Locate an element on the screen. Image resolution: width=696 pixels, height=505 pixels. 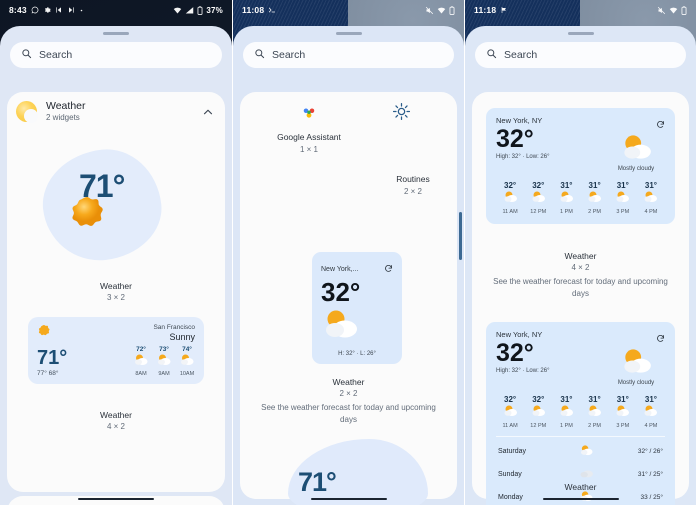
preview-dimensions: 1 × 1 is located at coordinates (308, 149).